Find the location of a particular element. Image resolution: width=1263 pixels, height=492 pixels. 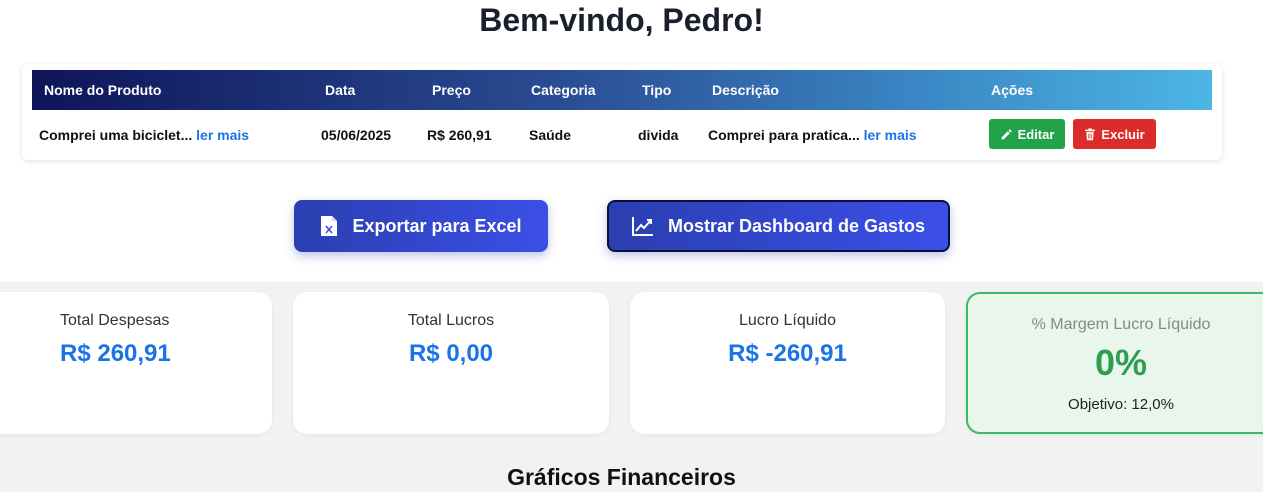

column-header-date: Data is located at coordinates (340, 90).